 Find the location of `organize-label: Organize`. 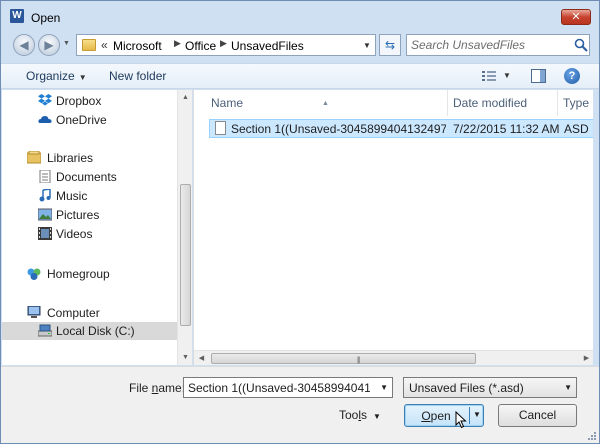

organize-label: Organize is located at coordinates (50, 76).